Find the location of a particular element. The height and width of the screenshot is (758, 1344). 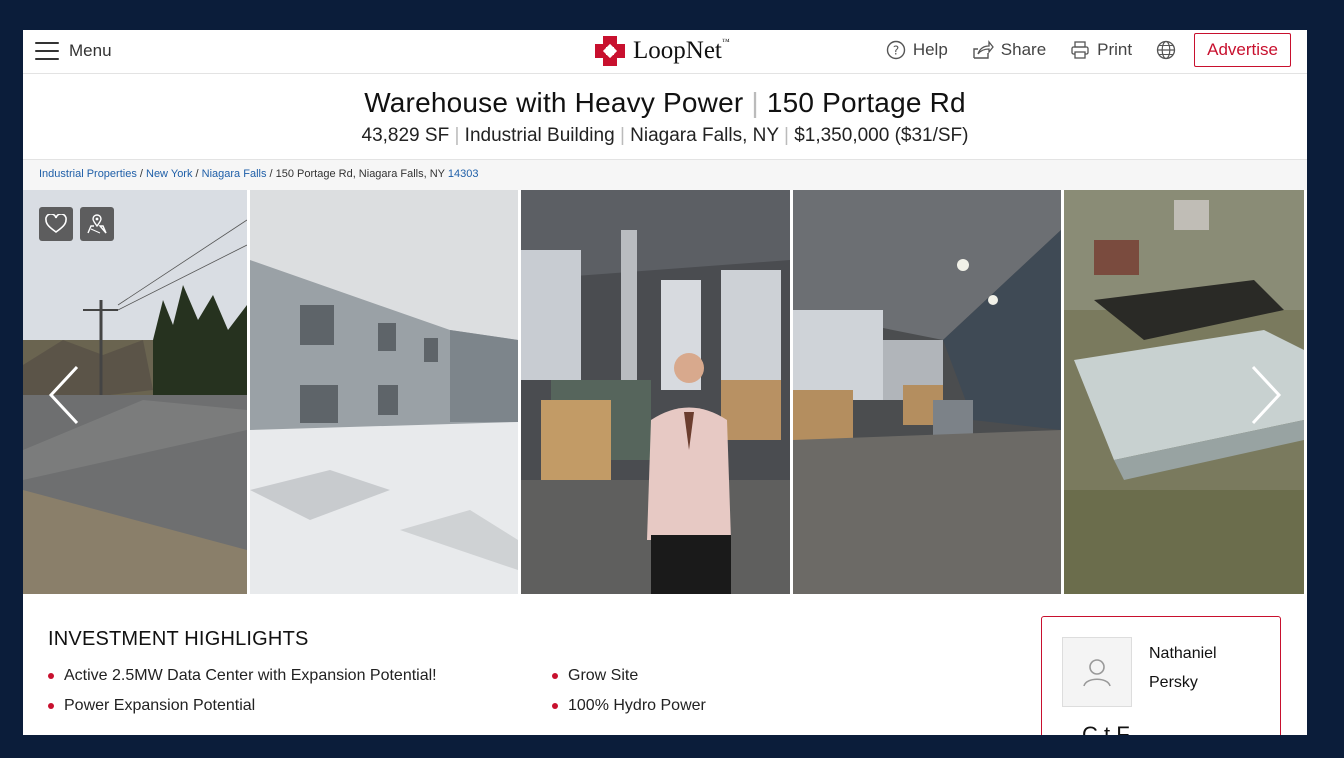

map-pin-icon is located at coordinates (97, 224).